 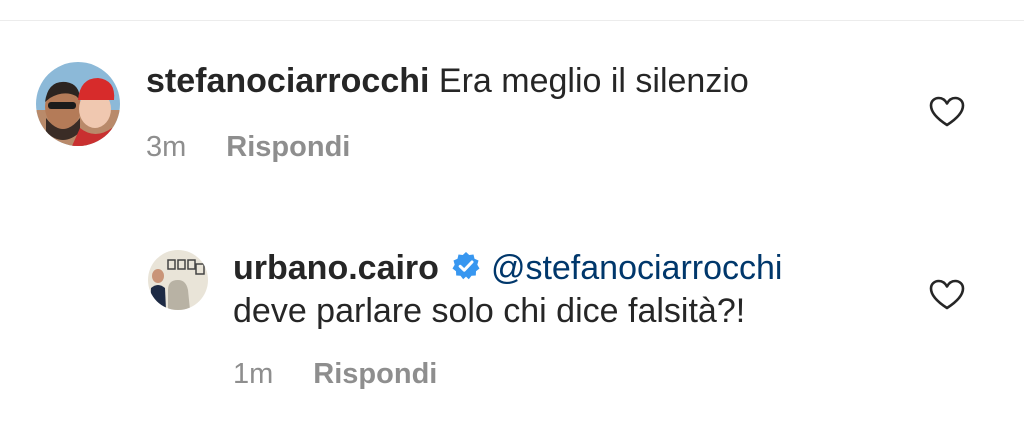 What do you see at coordinates (637, 268) in the screenshot?
I see `mention-link: @stefanociarrocchi` at bounding box center [637, 268].